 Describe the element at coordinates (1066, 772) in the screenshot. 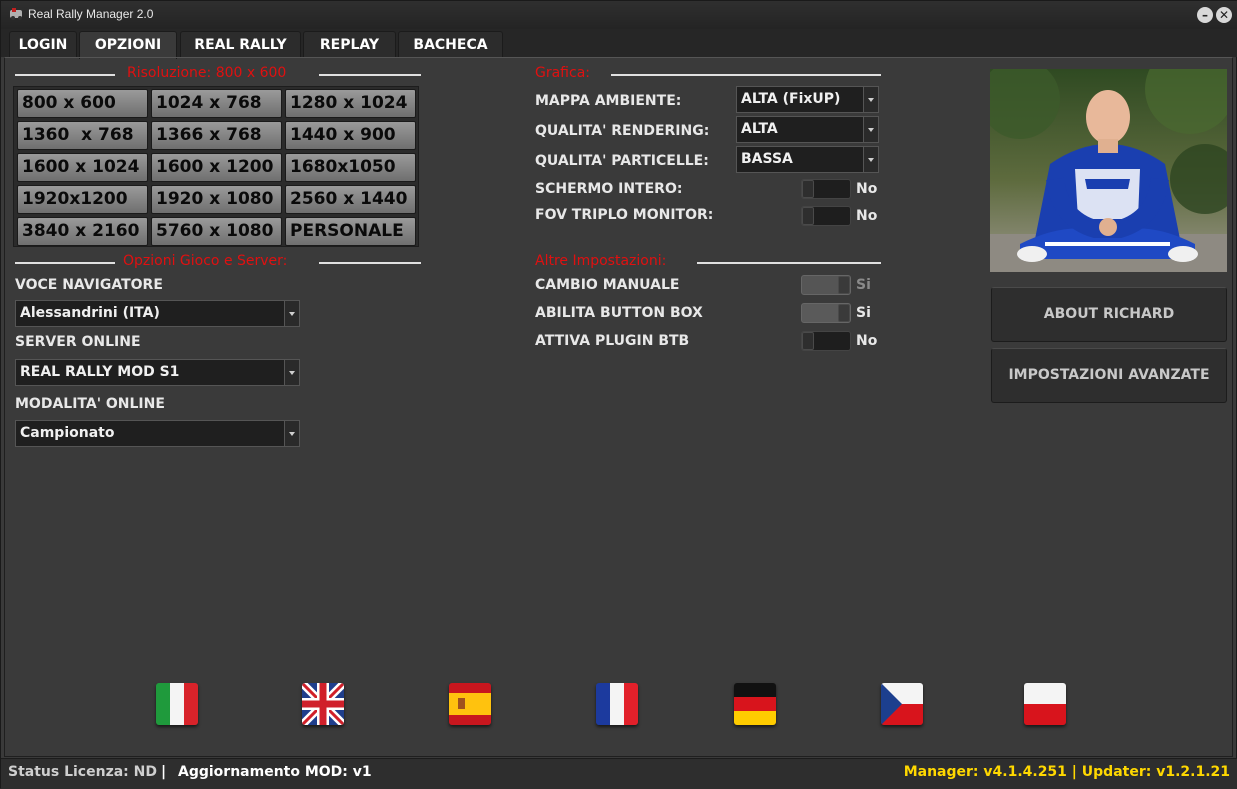

I see `version-info: Manager: v4.1.4.251 | Updater: v1.2.1.21` at that location.